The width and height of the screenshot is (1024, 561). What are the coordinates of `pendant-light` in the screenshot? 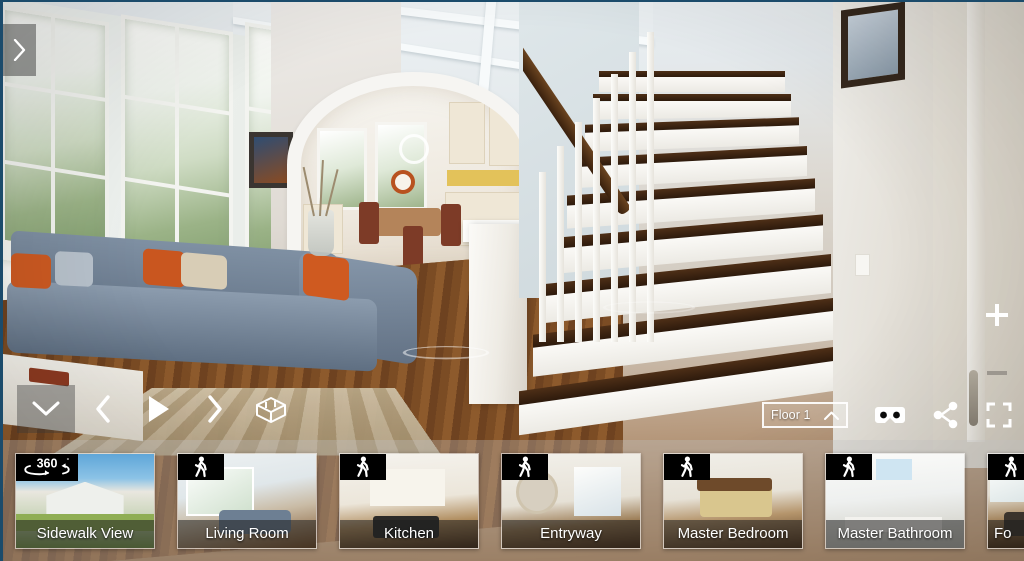 It's located at (414, 149).